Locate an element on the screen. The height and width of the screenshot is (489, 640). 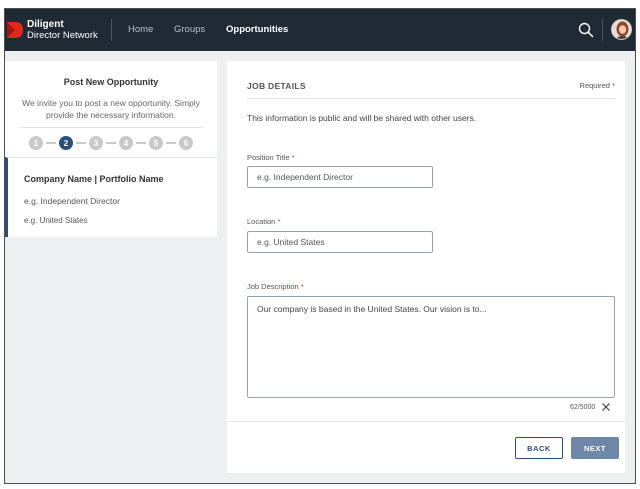
step-5: 5 is located at coordinates (156, 143).